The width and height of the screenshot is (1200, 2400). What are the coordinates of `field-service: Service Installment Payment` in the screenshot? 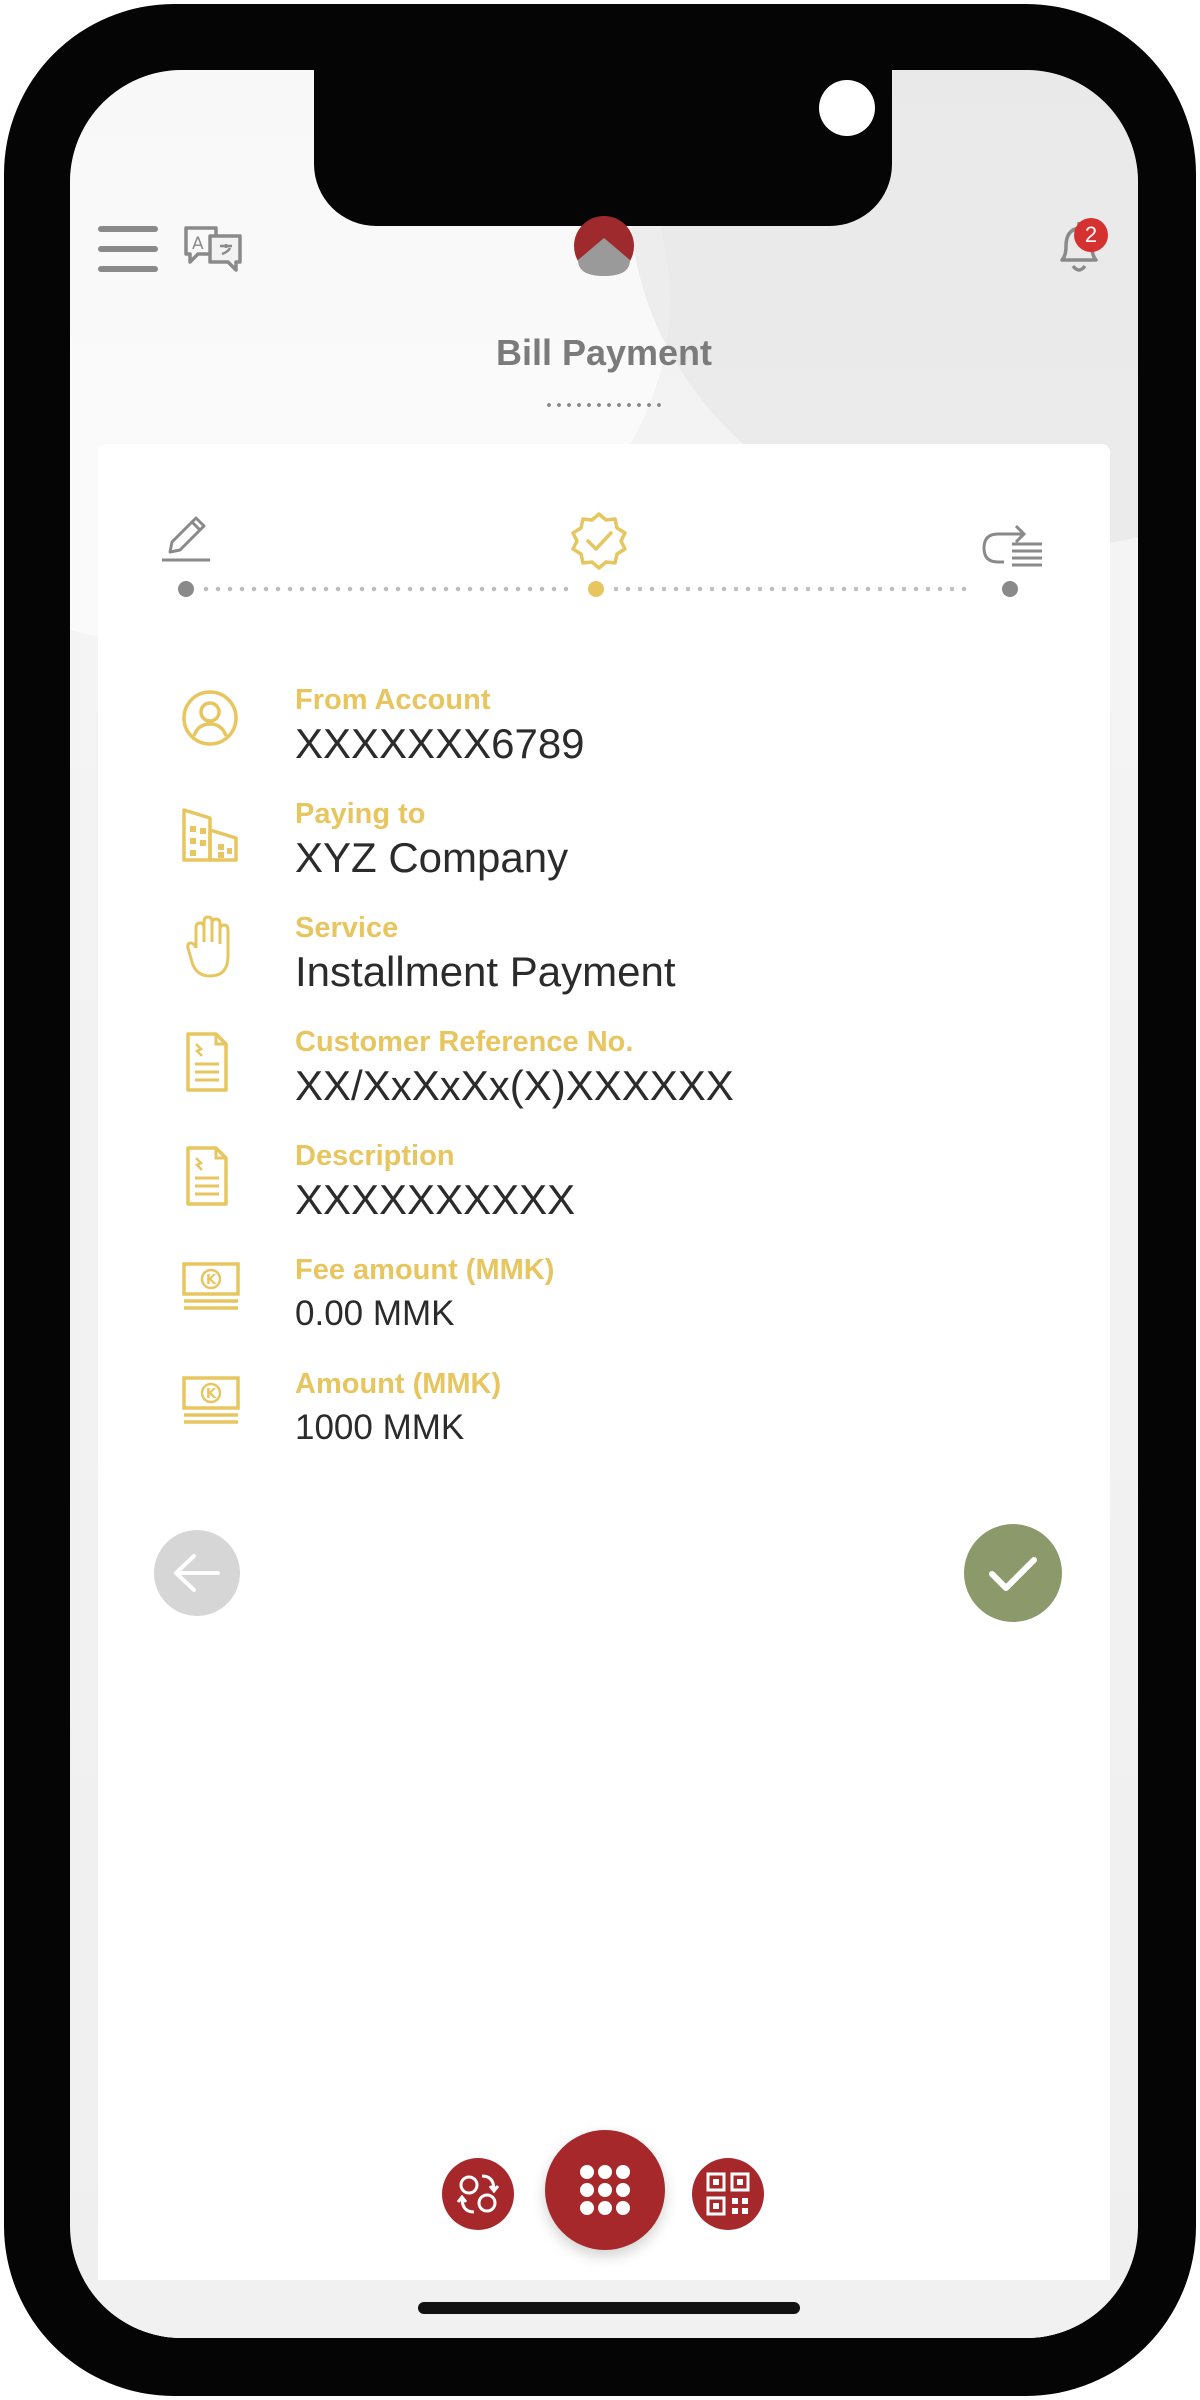 It's located at (630, 962).